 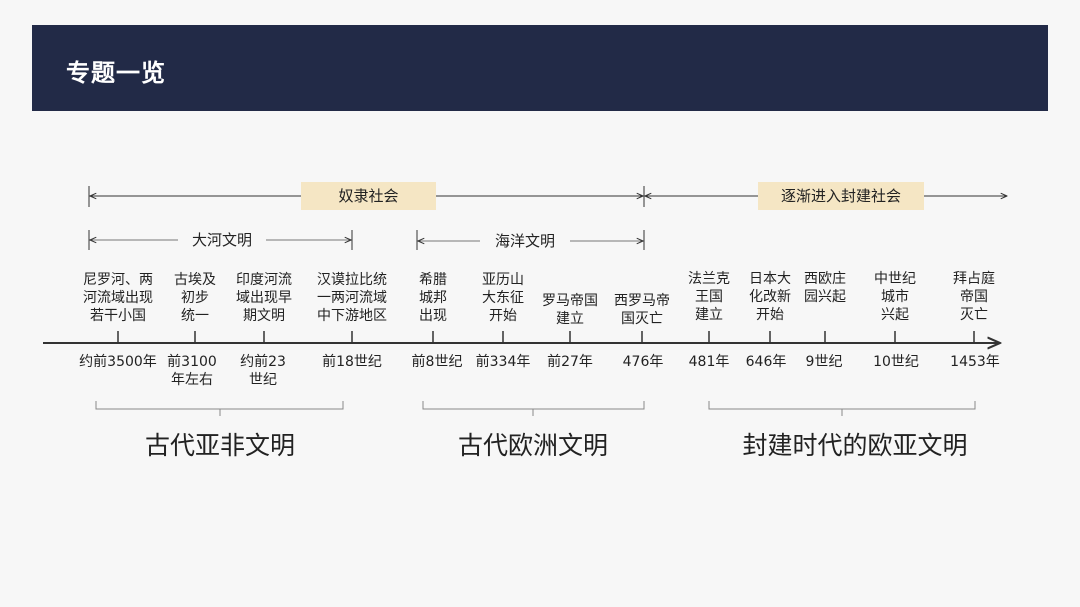 I want to click on event-label: 亚历山 大东征 开始, so click(x=503, y=298).